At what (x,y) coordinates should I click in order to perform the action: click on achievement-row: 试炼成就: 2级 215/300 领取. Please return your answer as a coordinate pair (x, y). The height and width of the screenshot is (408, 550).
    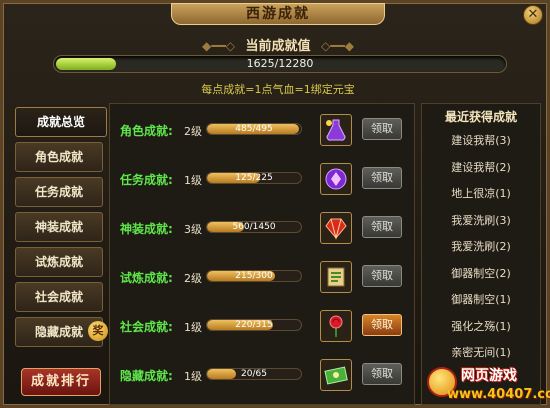
    Looking at the image, I should click on (262, 277).